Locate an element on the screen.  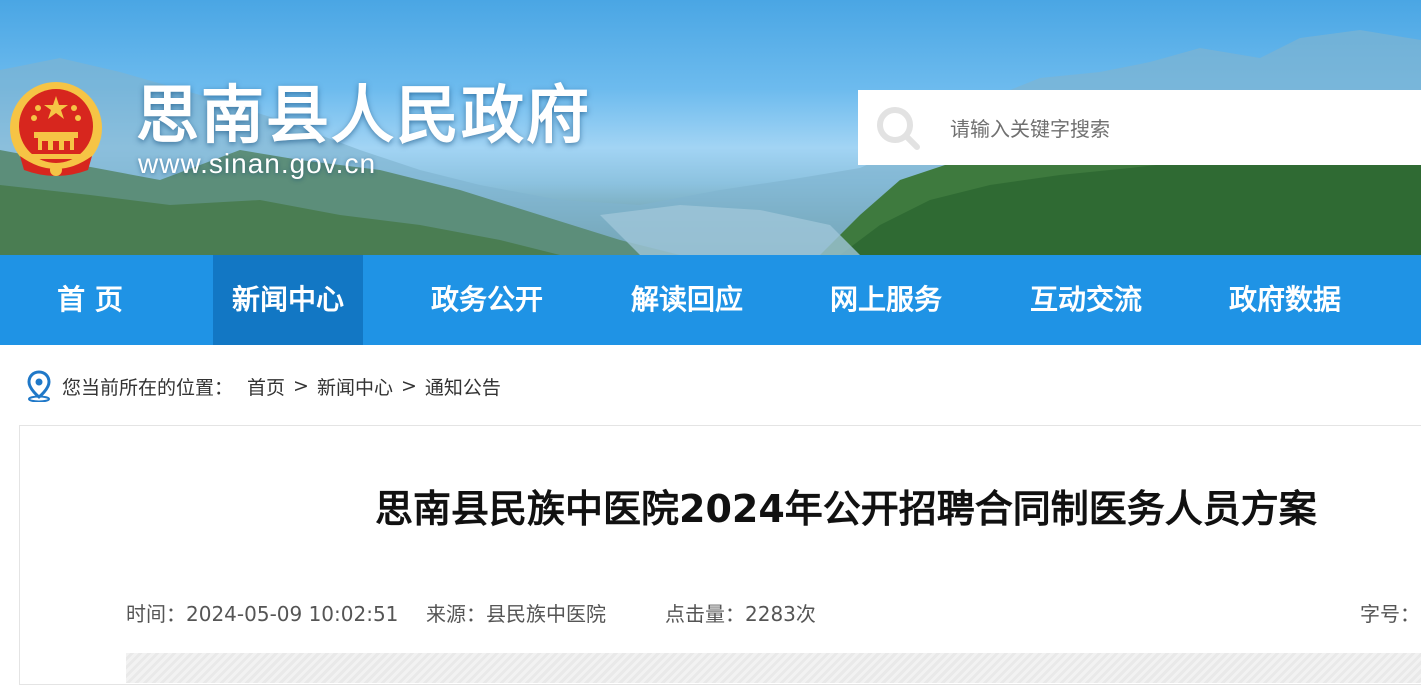
nav-item-government-data: 政府数据 is located at coordinates (1285, 300).